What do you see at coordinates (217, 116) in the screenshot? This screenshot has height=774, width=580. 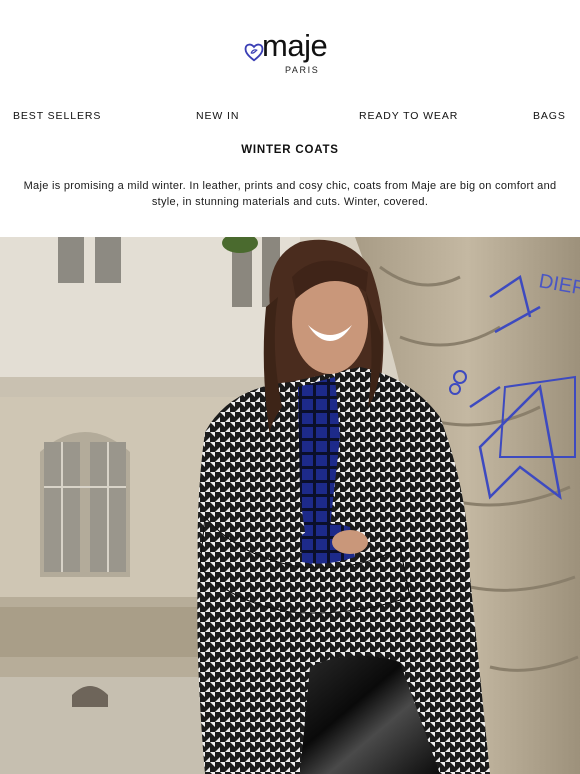 I see `nav-new-in: NEW IN` at bounding box center [217, 116].